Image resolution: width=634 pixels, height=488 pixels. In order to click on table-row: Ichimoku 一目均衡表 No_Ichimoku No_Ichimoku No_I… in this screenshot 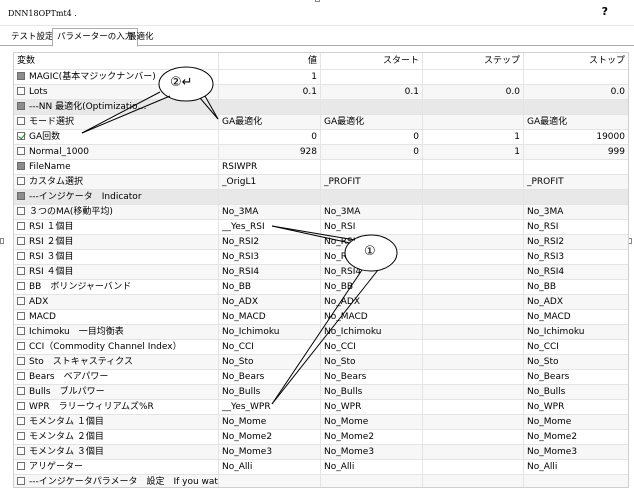, I will do `click(321, 332)`.